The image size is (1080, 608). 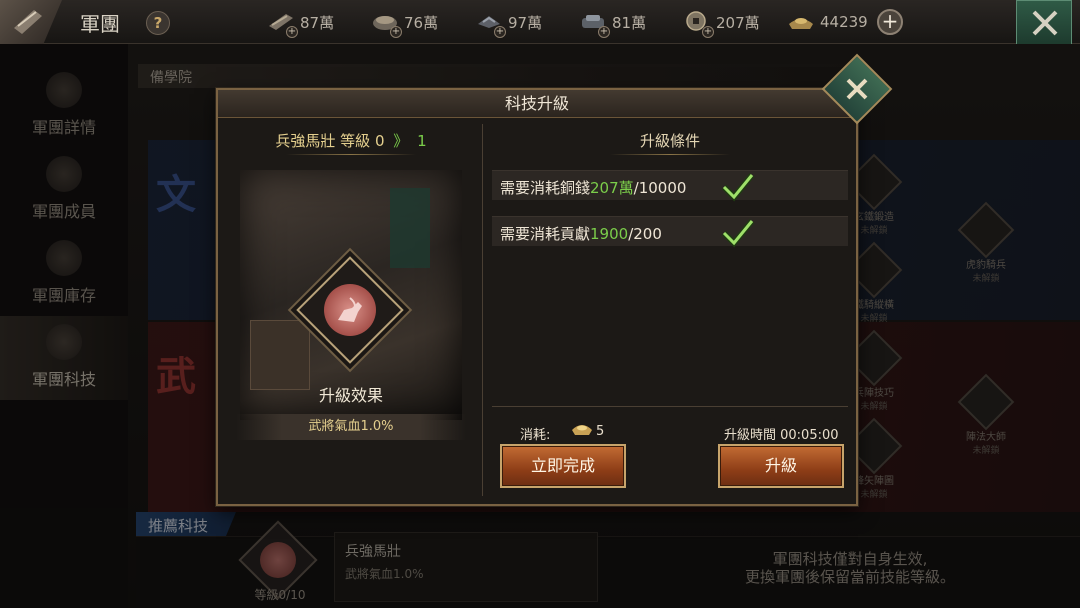 I want to click on resource-grain: + 76萬, so click(x=404, y=24).